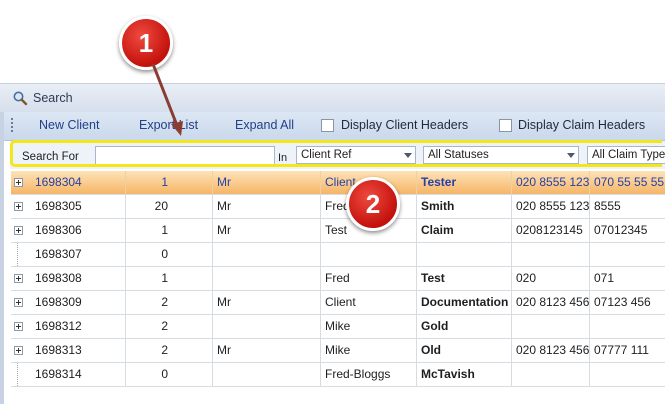  I want to click on table-row: 1698314 0 Fred-Bloggs McTavish, so click(338, 375).